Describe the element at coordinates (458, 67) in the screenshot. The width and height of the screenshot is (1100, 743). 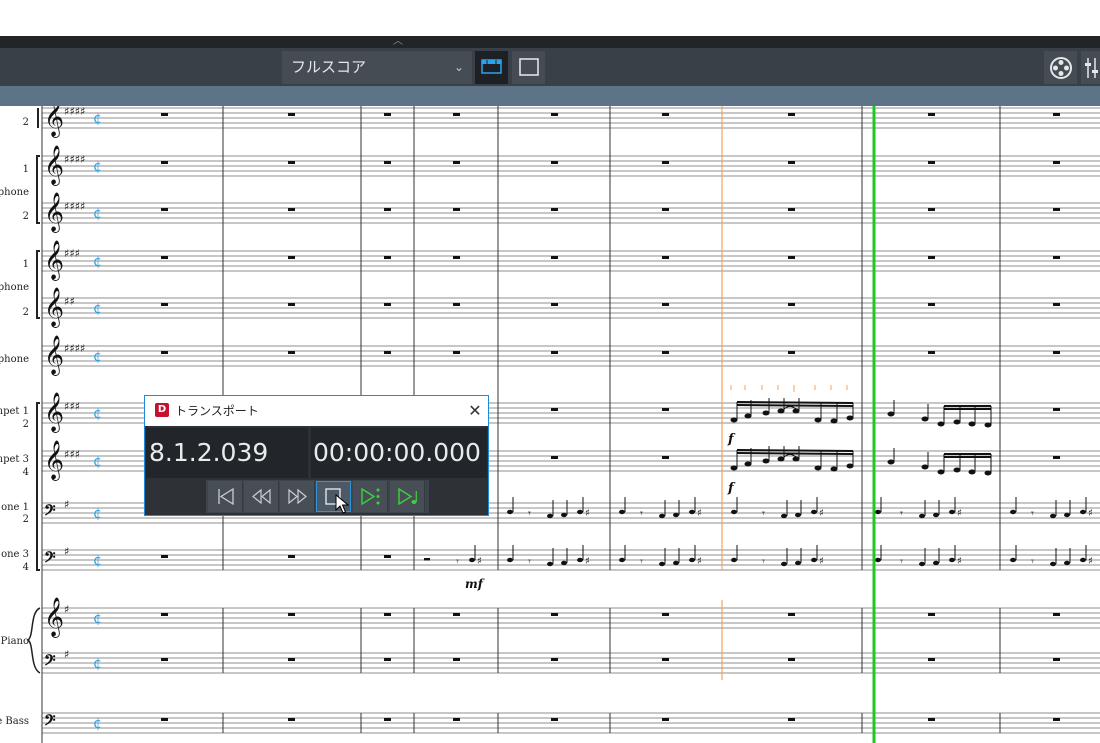
I see `chevron-down-icon: ⌄` at that location.